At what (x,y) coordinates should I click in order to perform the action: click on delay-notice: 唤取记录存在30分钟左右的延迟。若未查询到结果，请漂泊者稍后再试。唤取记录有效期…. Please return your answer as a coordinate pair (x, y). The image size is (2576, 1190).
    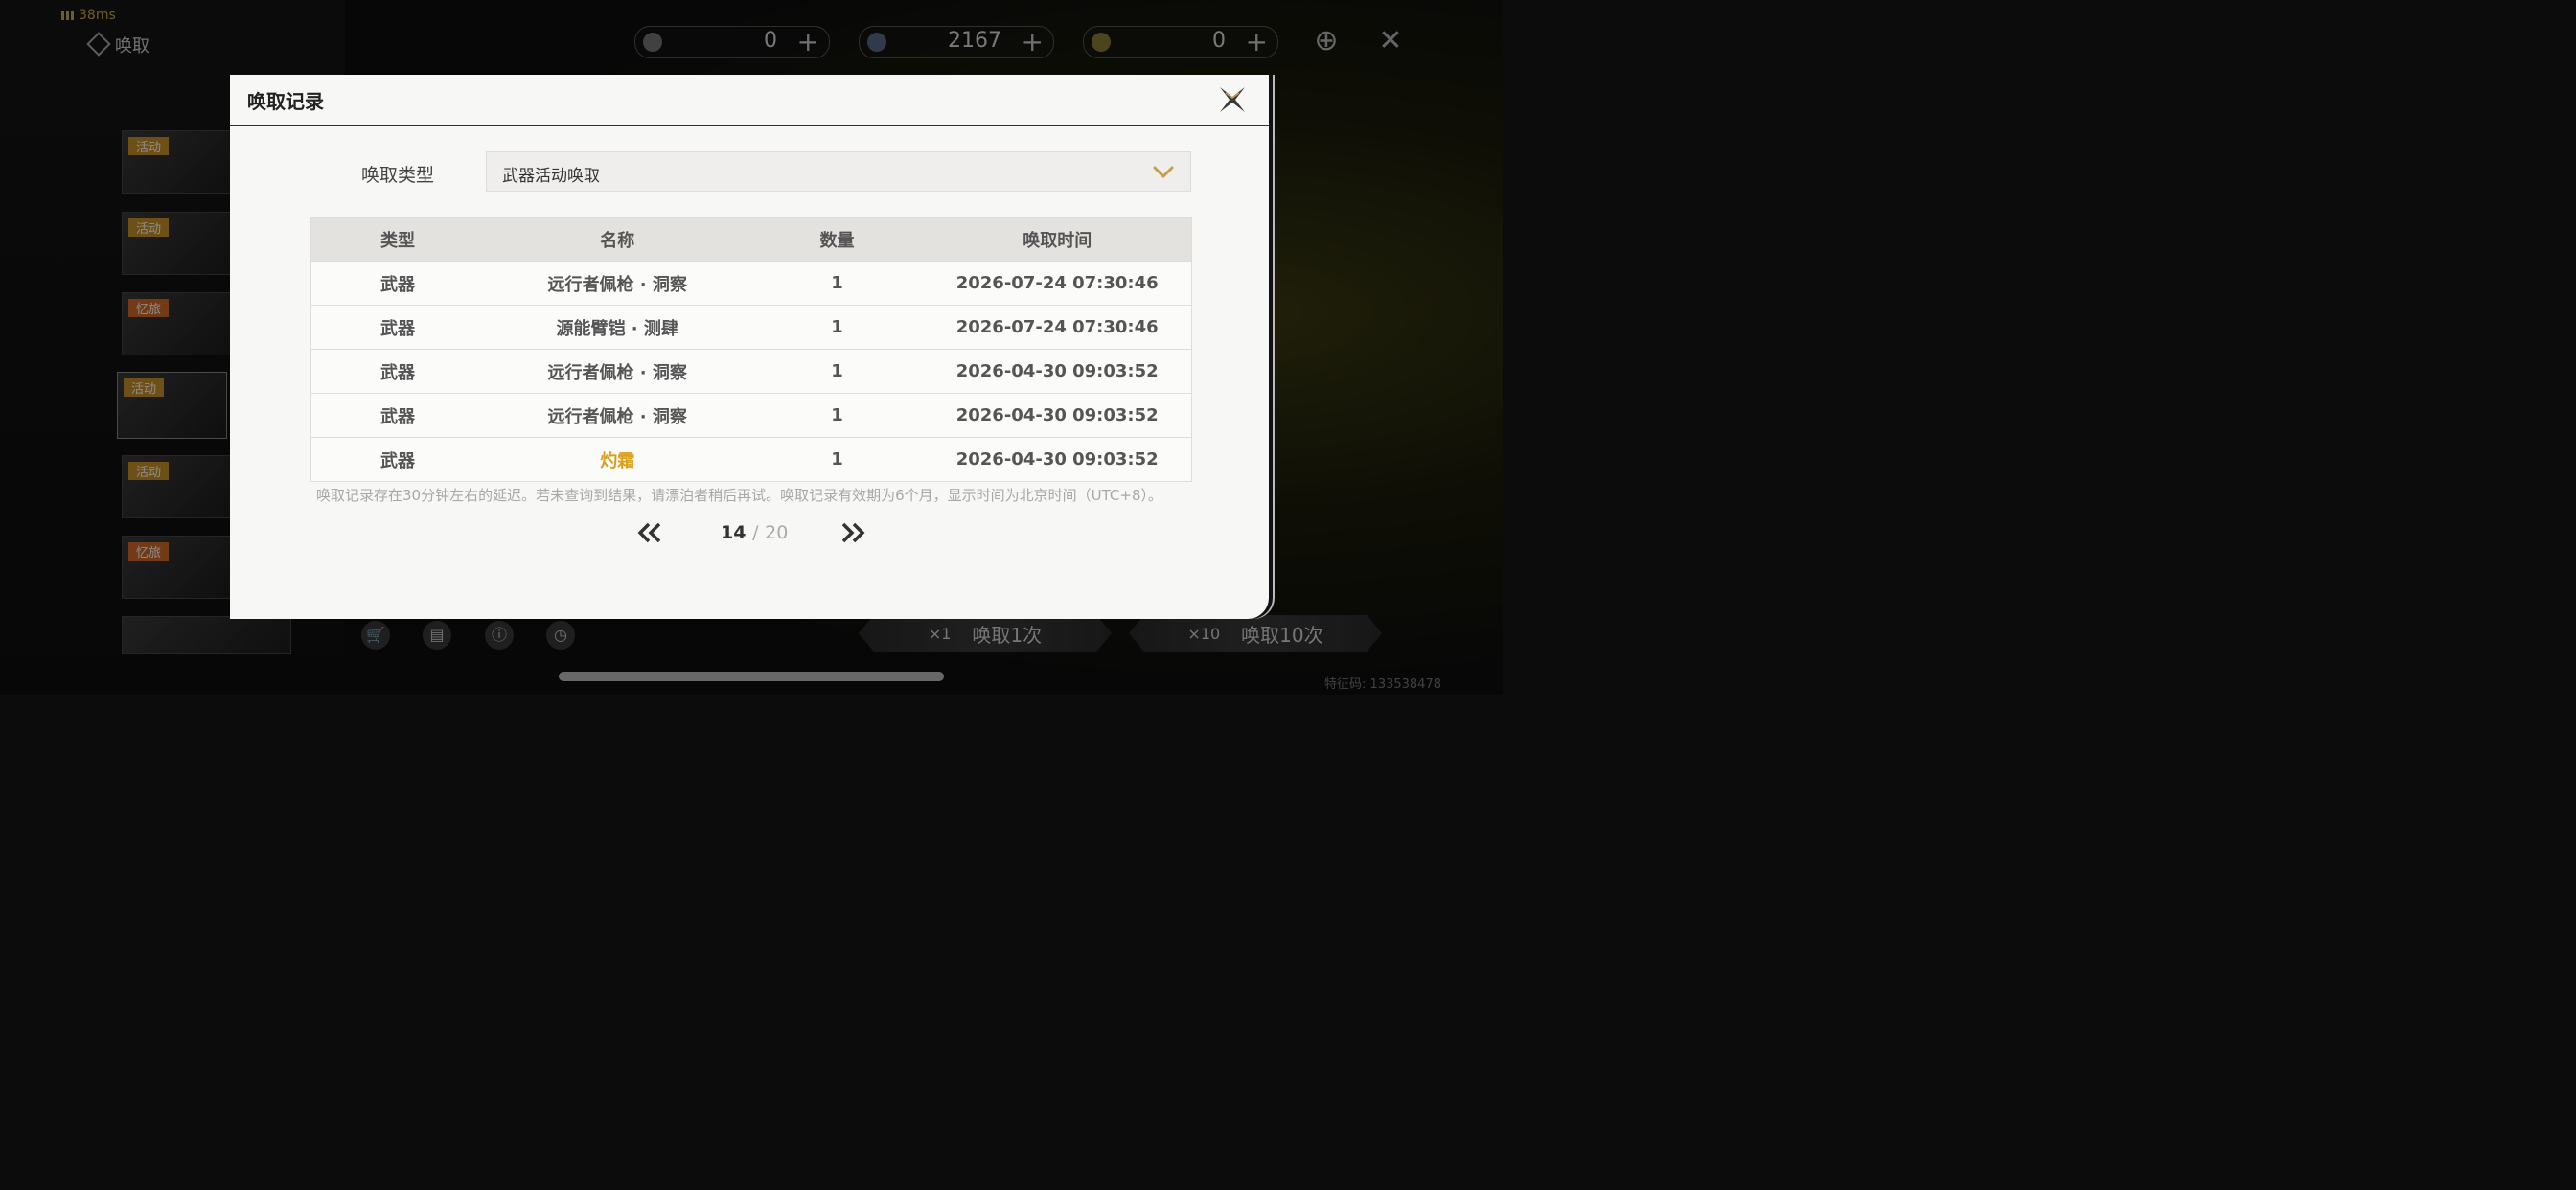
    Looking at the image, I should click on (739, 496).